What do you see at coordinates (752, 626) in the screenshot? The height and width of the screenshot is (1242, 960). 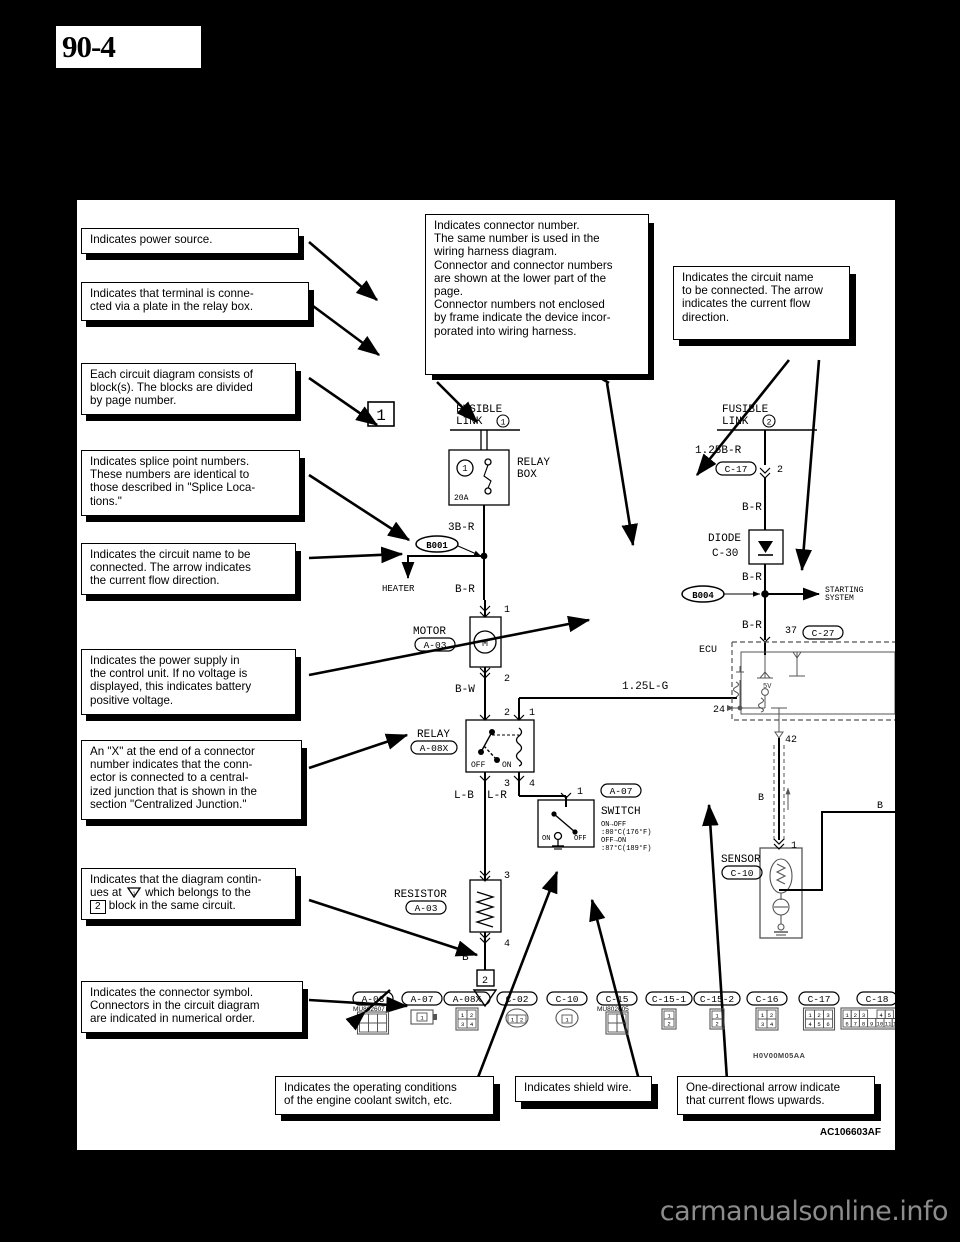 I see `wire-b-r-4: B-R` at bounding box center [752, 626].